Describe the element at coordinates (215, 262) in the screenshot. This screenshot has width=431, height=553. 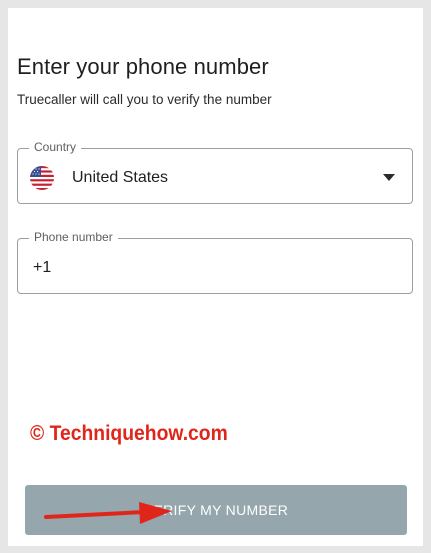
I see `phone-number-field: Phone number +1` at that location.